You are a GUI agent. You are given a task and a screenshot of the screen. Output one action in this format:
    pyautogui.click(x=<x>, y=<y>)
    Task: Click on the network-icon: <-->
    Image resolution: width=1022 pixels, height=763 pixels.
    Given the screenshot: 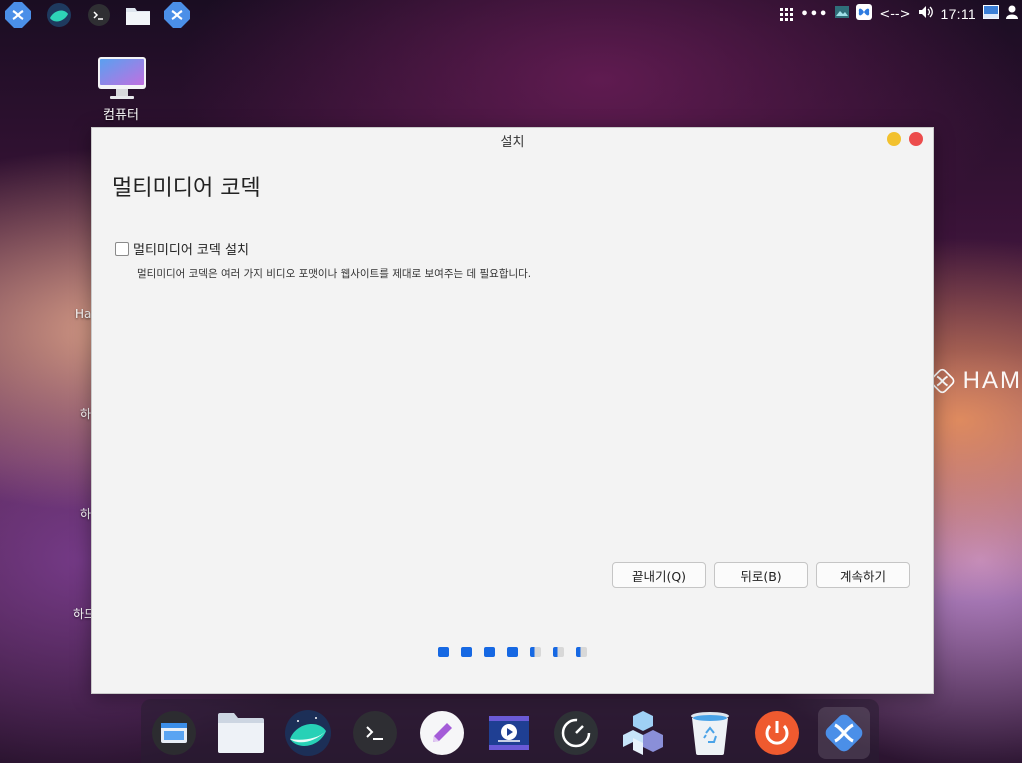 What is the action you would take?
    pyautogui.click(x=894, y=14)
    